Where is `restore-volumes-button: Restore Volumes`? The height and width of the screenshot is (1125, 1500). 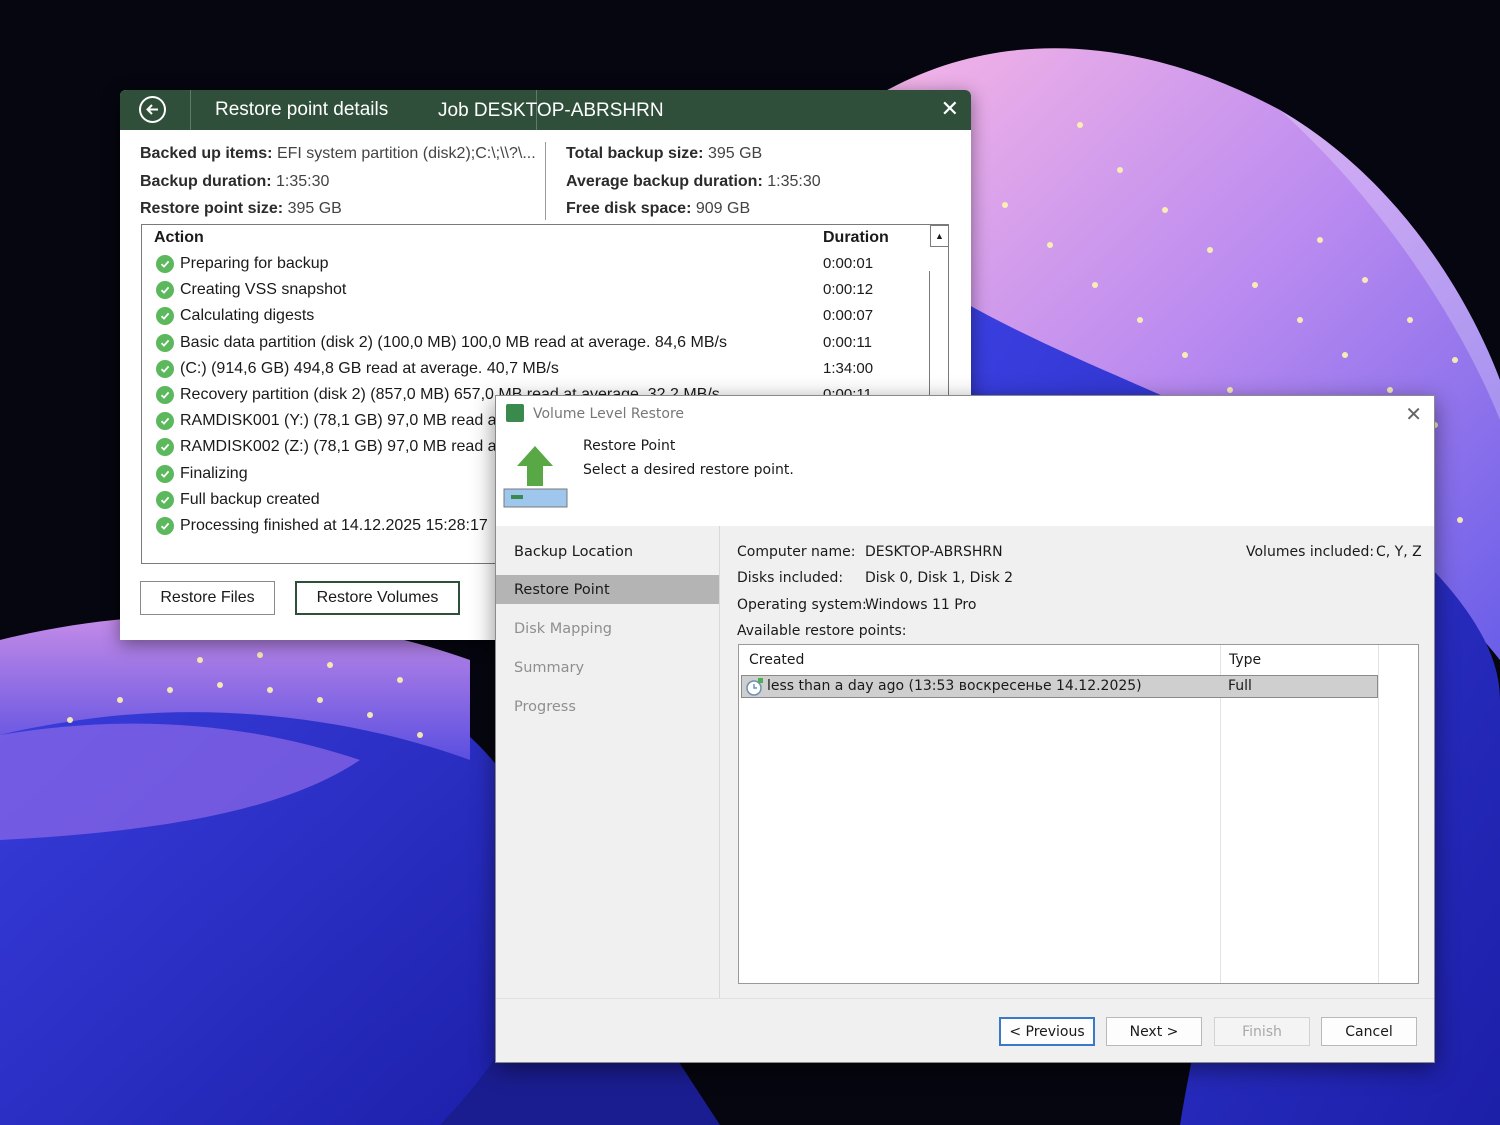 restore-volumes-button: Restore Volumes is located at coordinates (377, 598).